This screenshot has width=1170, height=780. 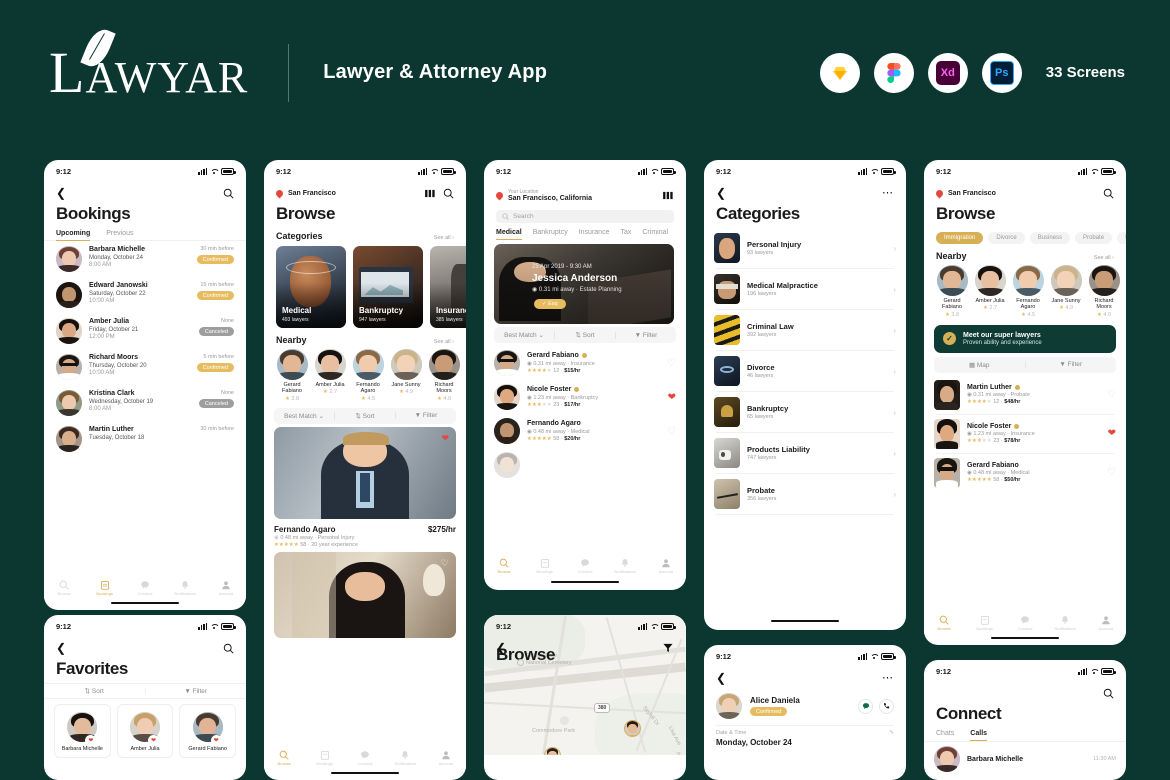 I want to click on location-label: San Francisco, California, so click(x=550, y=198).